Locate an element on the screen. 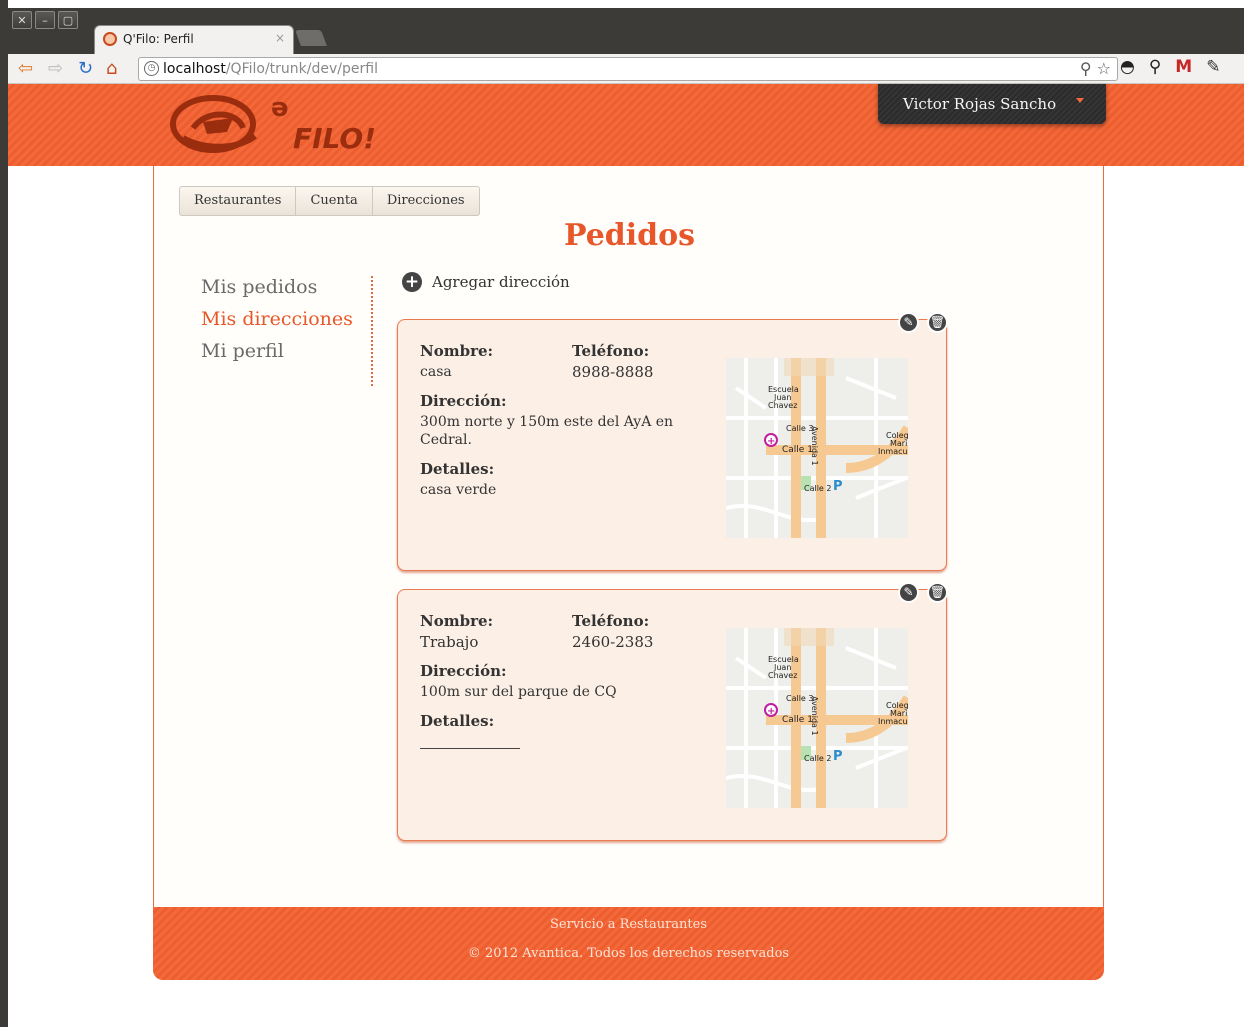 The image size is (1244, 1027). window-edge is located at coordinates (4, 513).